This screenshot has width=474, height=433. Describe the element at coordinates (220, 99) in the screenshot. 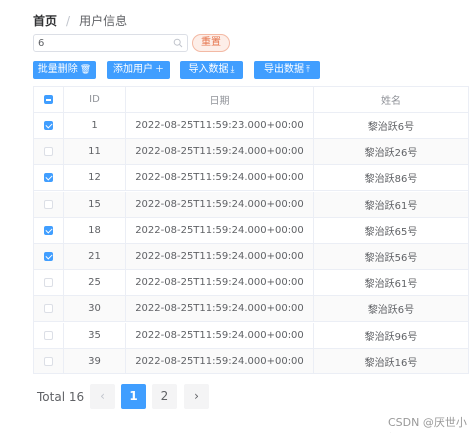

I see `header-date: 日期` at that location.